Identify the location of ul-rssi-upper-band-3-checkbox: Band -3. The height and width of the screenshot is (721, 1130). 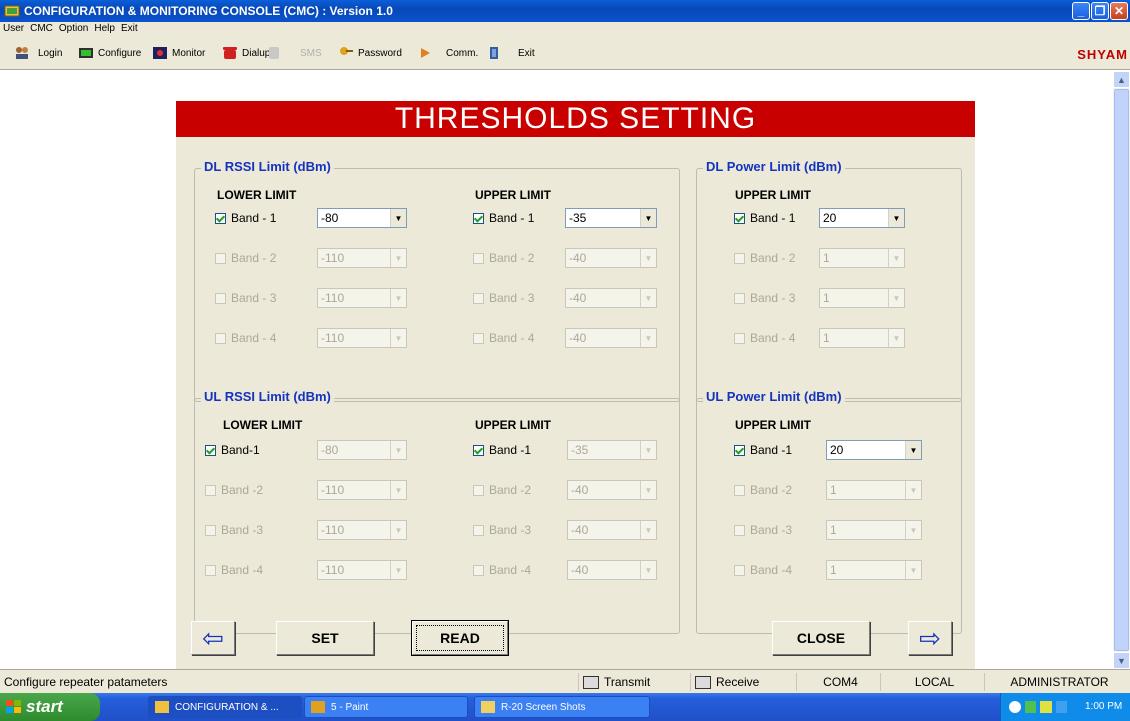
(502, 530).